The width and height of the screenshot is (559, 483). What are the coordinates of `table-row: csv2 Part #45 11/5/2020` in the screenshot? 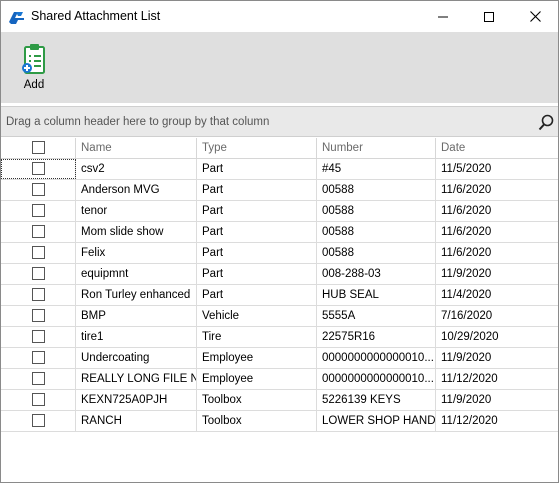 It's located at (279, 169).